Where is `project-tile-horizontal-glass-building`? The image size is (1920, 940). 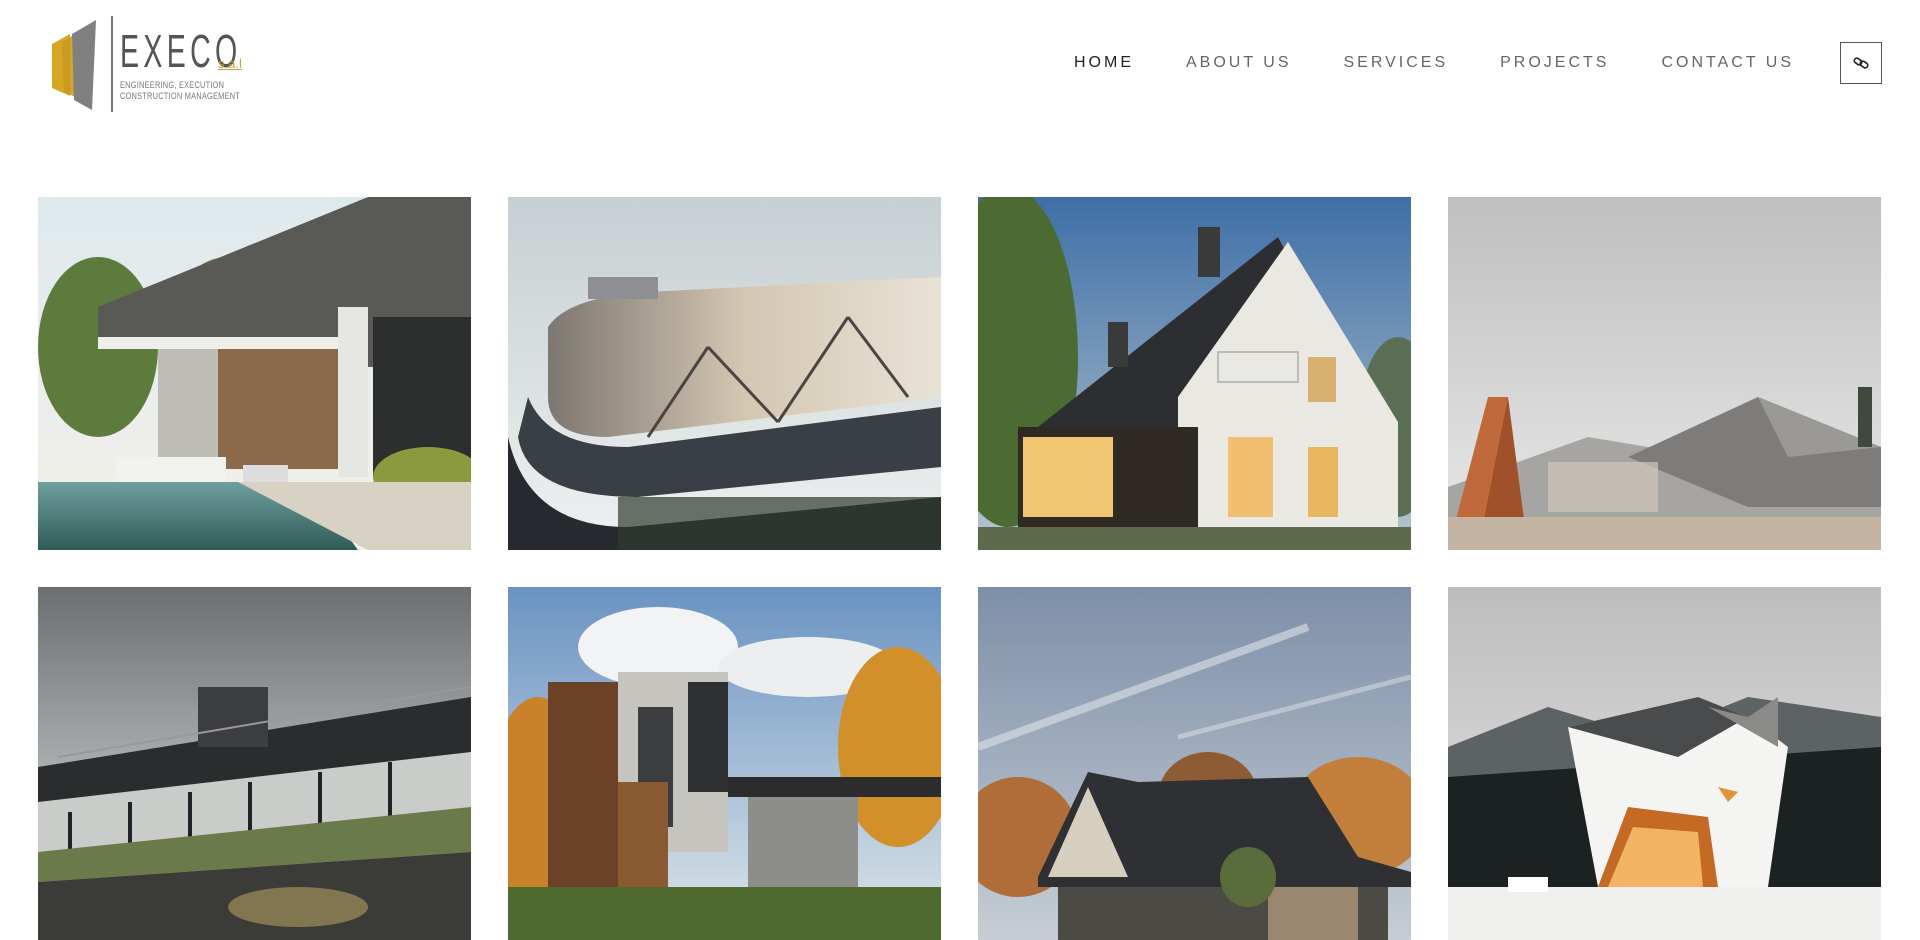 project-tile-horizontal-glass-building is located at coordinates (254, 763).